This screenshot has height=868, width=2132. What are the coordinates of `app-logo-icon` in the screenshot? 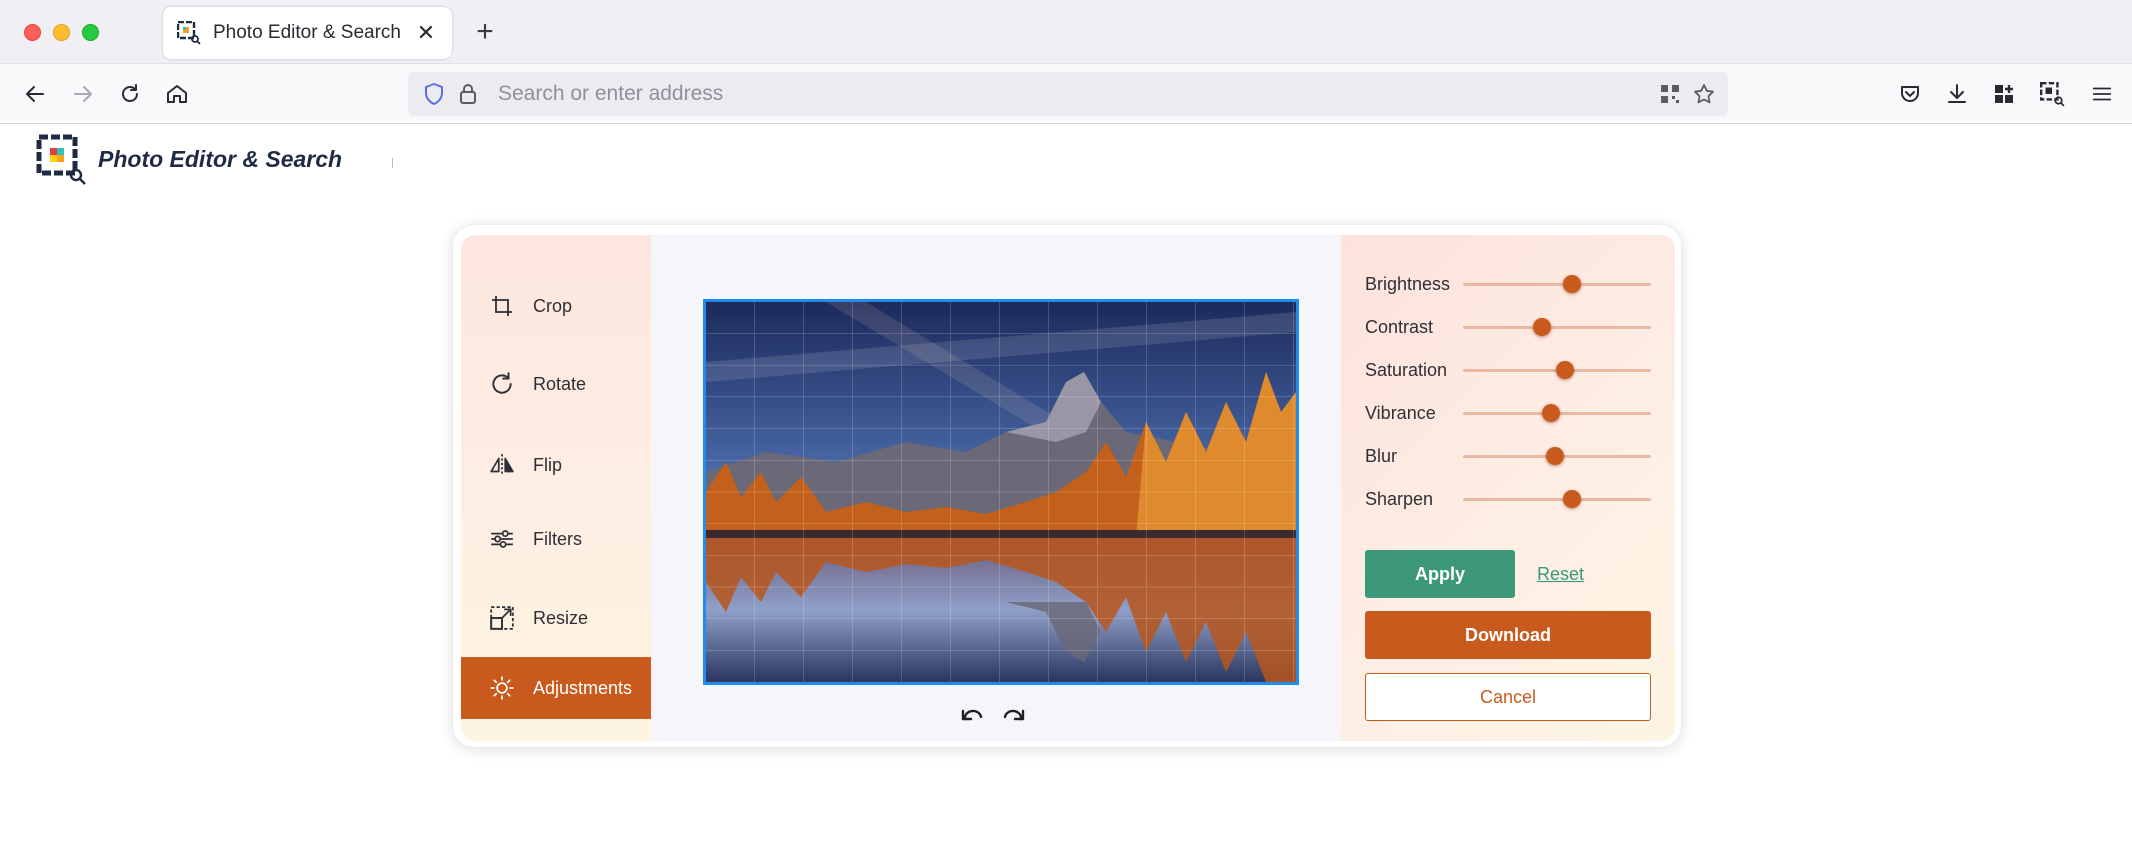 It's located at (61, 159).